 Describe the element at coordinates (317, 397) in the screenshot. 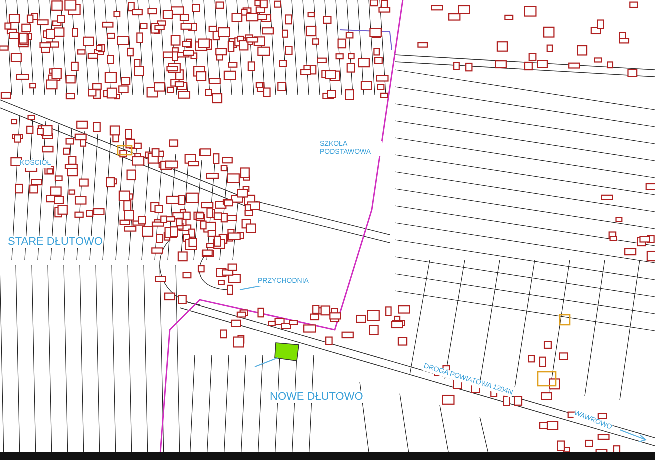

I see `place-label: NOWE DŁUTOWO` at that location.